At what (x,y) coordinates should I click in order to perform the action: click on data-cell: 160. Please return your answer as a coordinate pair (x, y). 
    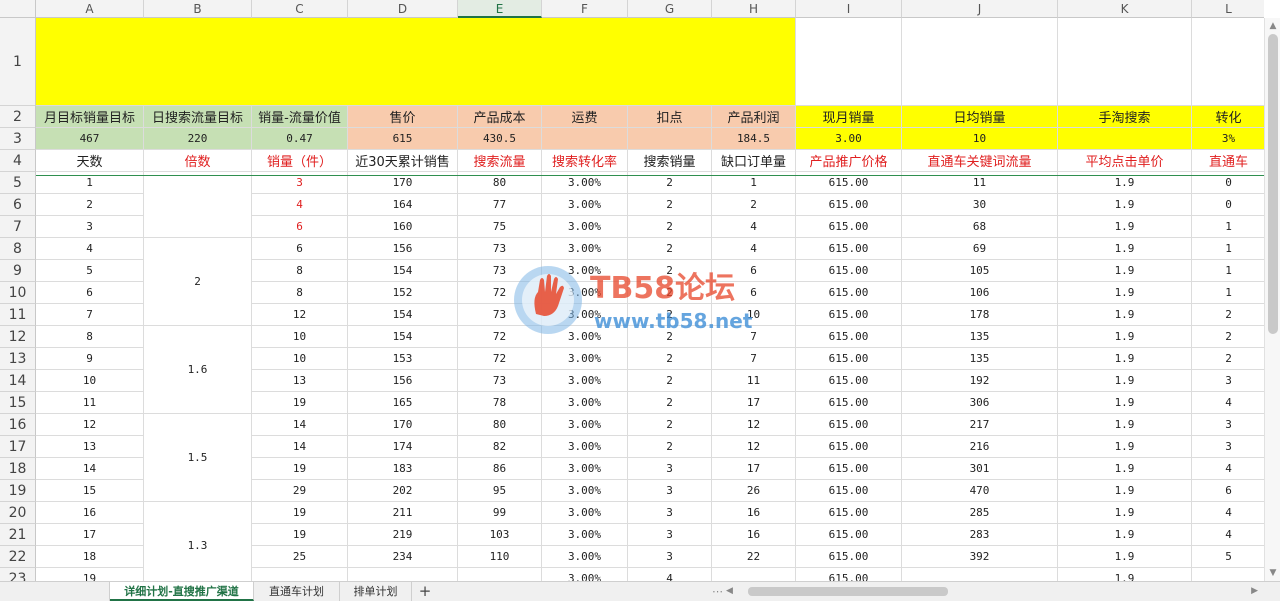
    Looking at the image, I should click on (403, 227).